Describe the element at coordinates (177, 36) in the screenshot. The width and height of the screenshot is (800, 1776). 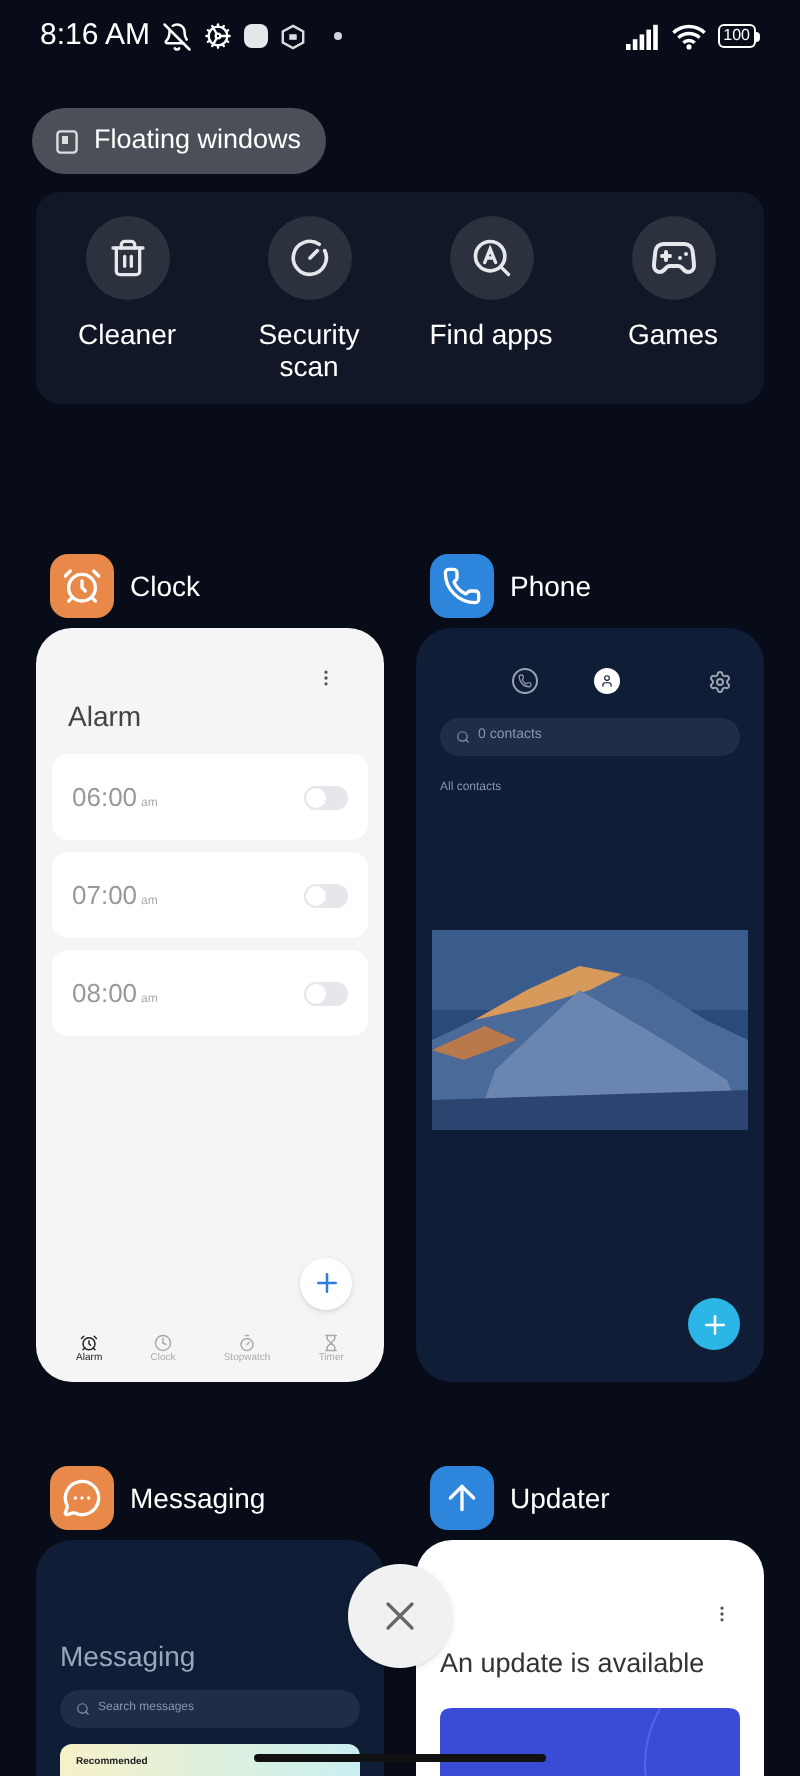
I see `bell-off-icon` at that location.